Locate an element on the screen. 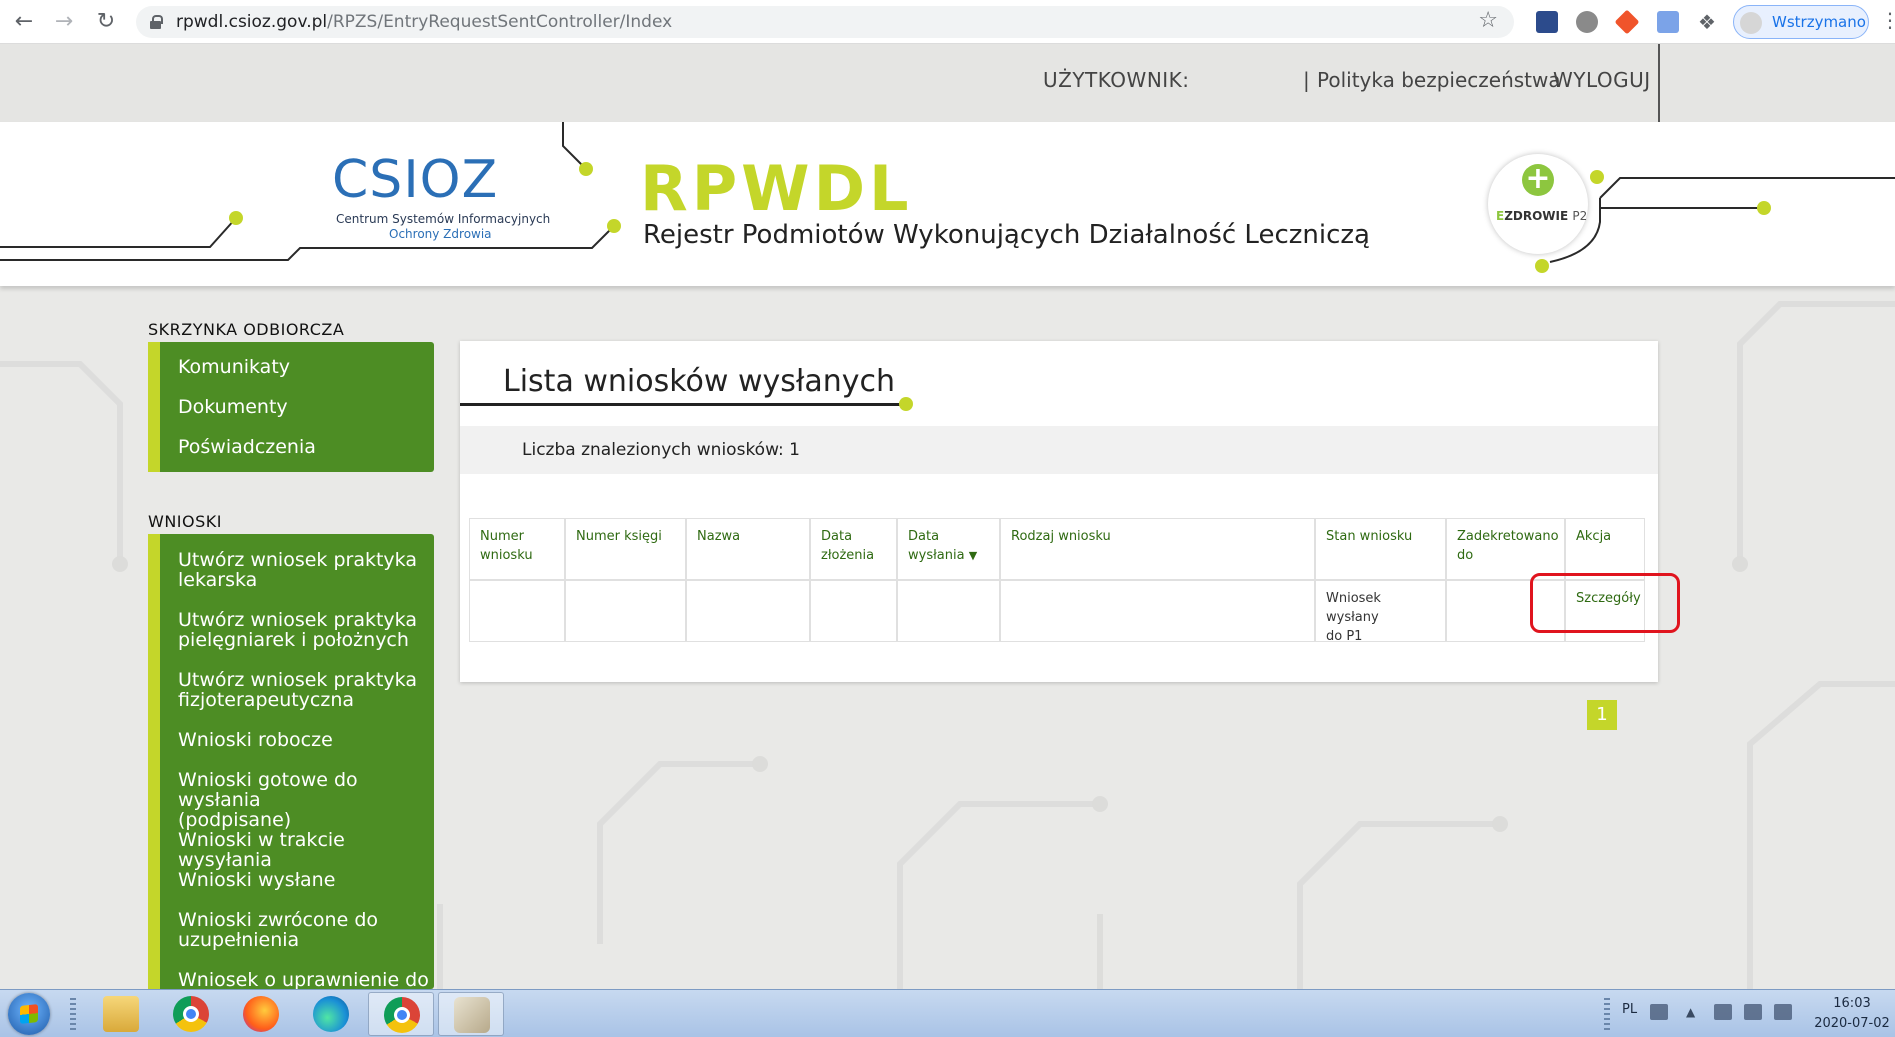 Image resolution: width=1895 pixels, height=1037 pixels. results-count-bar: Liczba znalezionych wniosków: 1 is located at coordinates (1059, 450).